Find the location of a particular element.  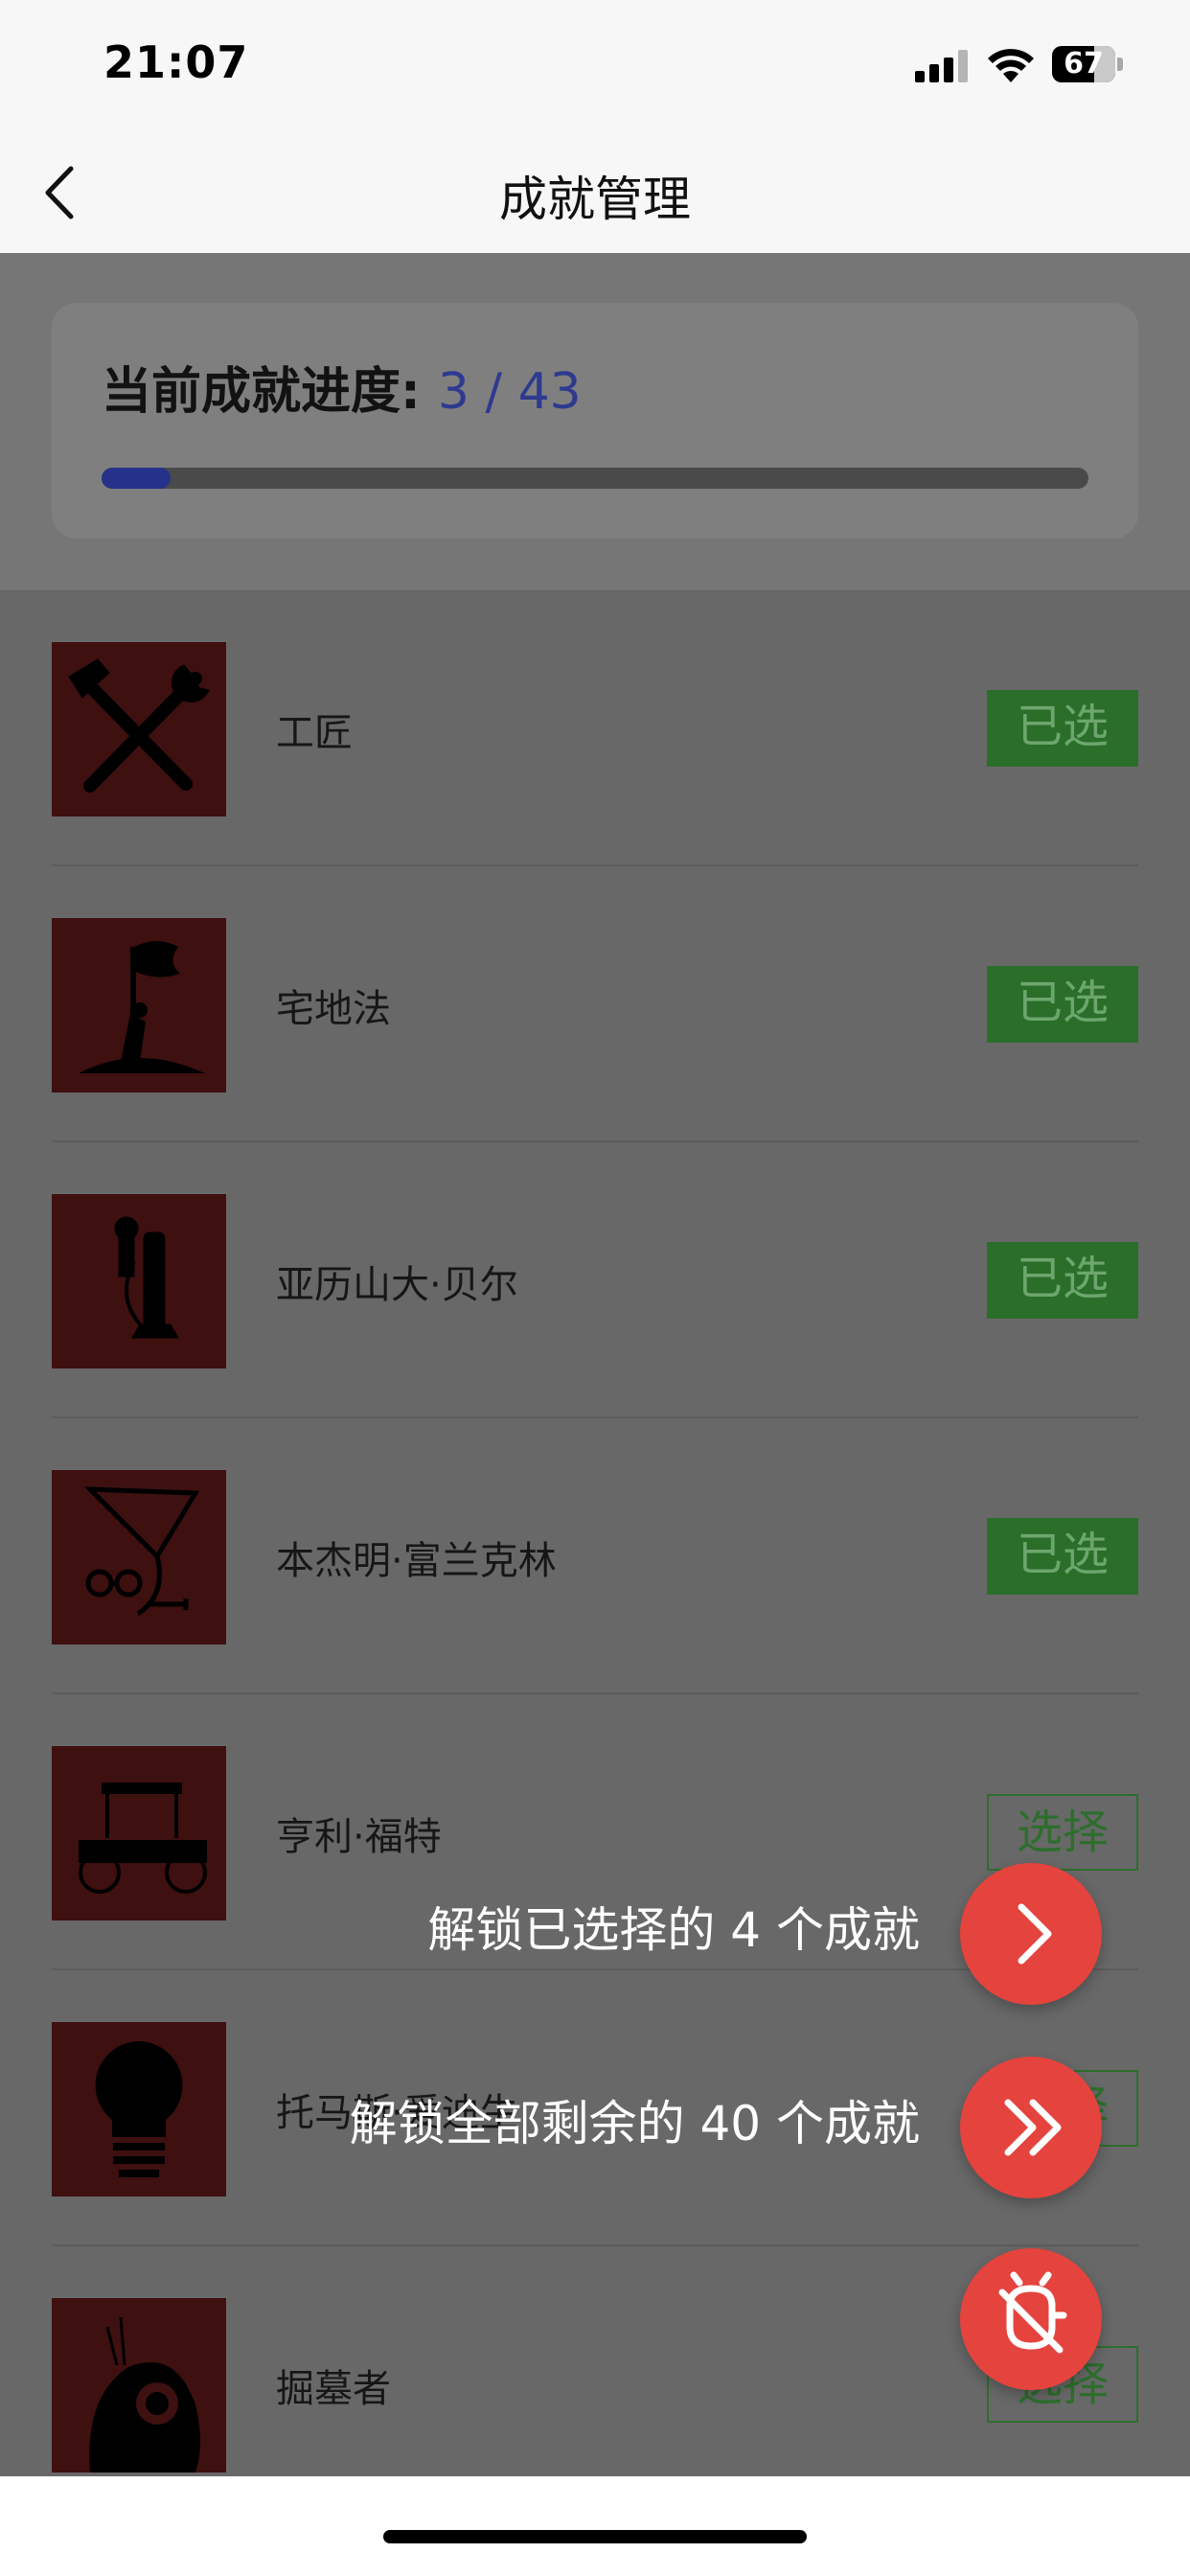

battery-percent: 67 is located at coordinates (1084, 63).